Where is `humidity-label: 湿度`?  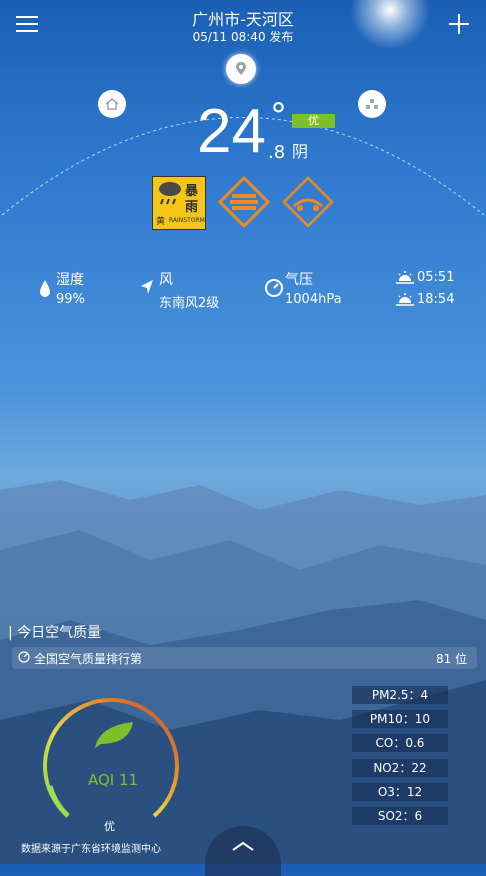 humidity-label: 湿度 is located at coordinates (70, 280).